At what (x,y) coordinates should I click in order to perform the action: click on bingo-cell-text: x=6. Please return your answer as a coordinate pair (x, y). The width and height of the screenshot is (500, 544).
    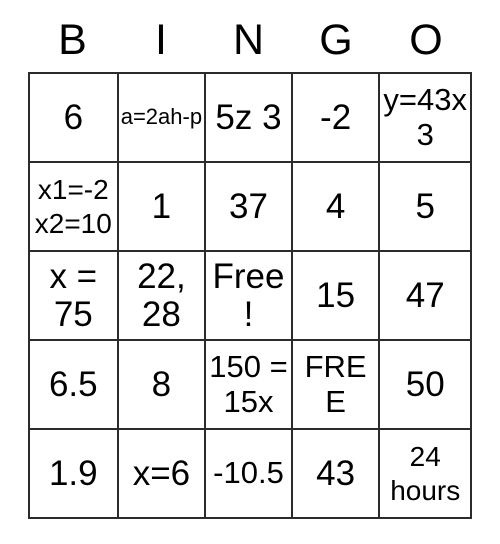
    Looking at the image, I should click on (161, 473).